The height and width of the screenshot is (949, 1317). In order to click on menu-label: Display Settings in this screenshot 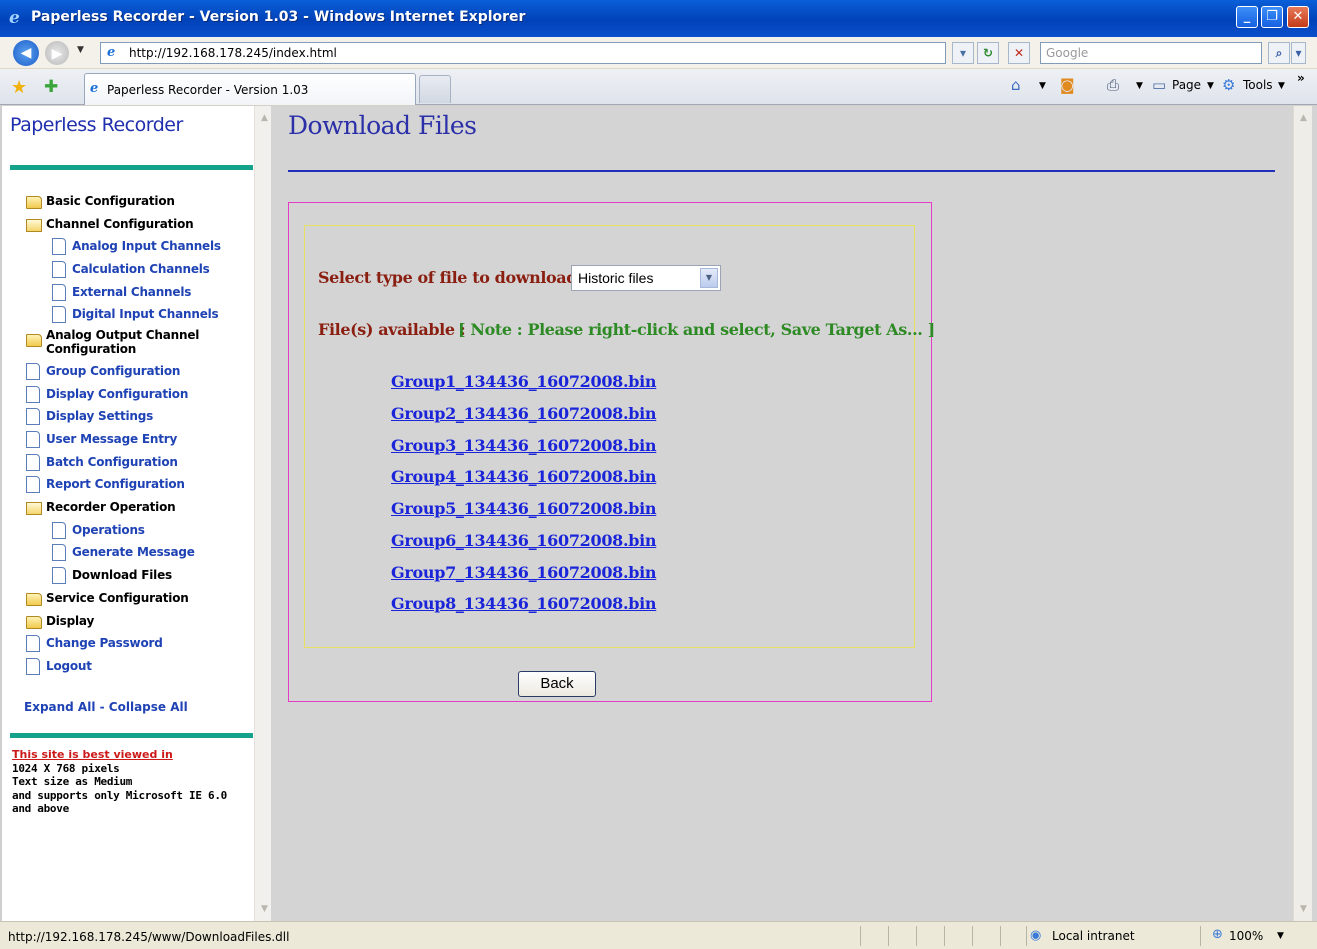, I will do `click(100, 416)`.